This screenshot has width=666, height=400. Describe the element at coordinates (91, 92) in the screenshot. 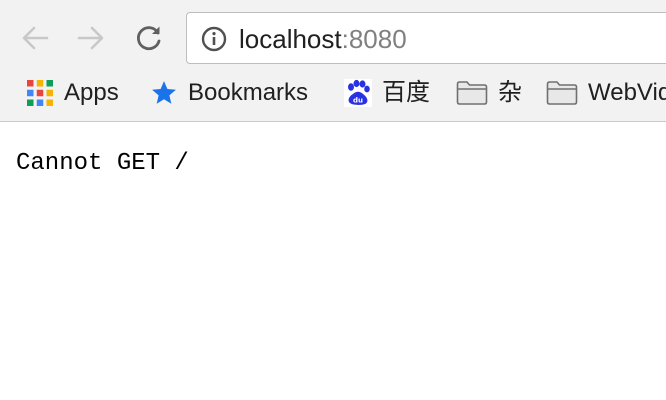

I see `bookmark-label: Apps` at that location.